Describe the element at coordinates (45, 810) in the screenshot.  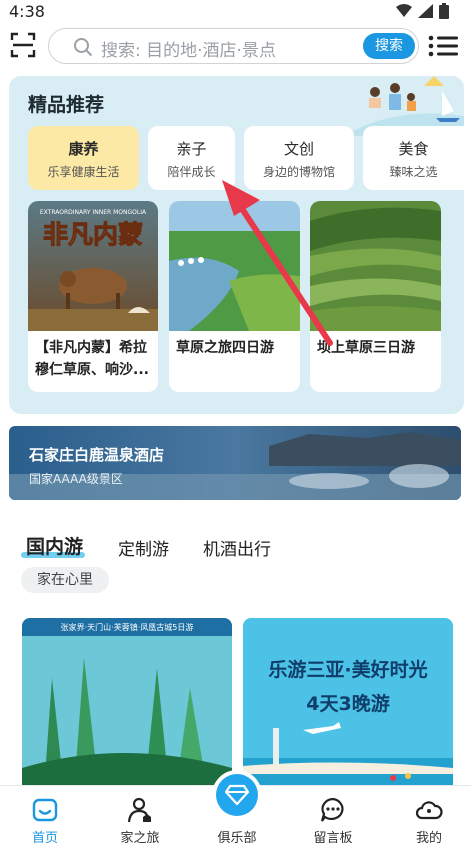
I see `home-icon` at that location.